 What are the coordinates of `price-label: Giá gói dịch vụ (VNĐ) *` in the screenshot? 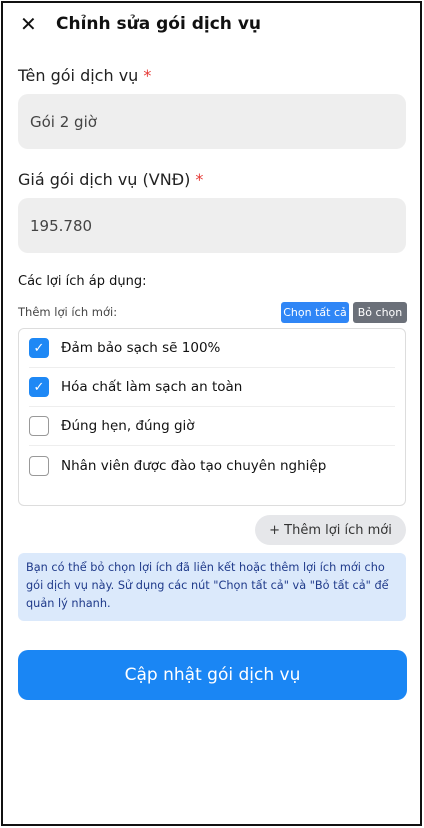 It's located at (110, 179).